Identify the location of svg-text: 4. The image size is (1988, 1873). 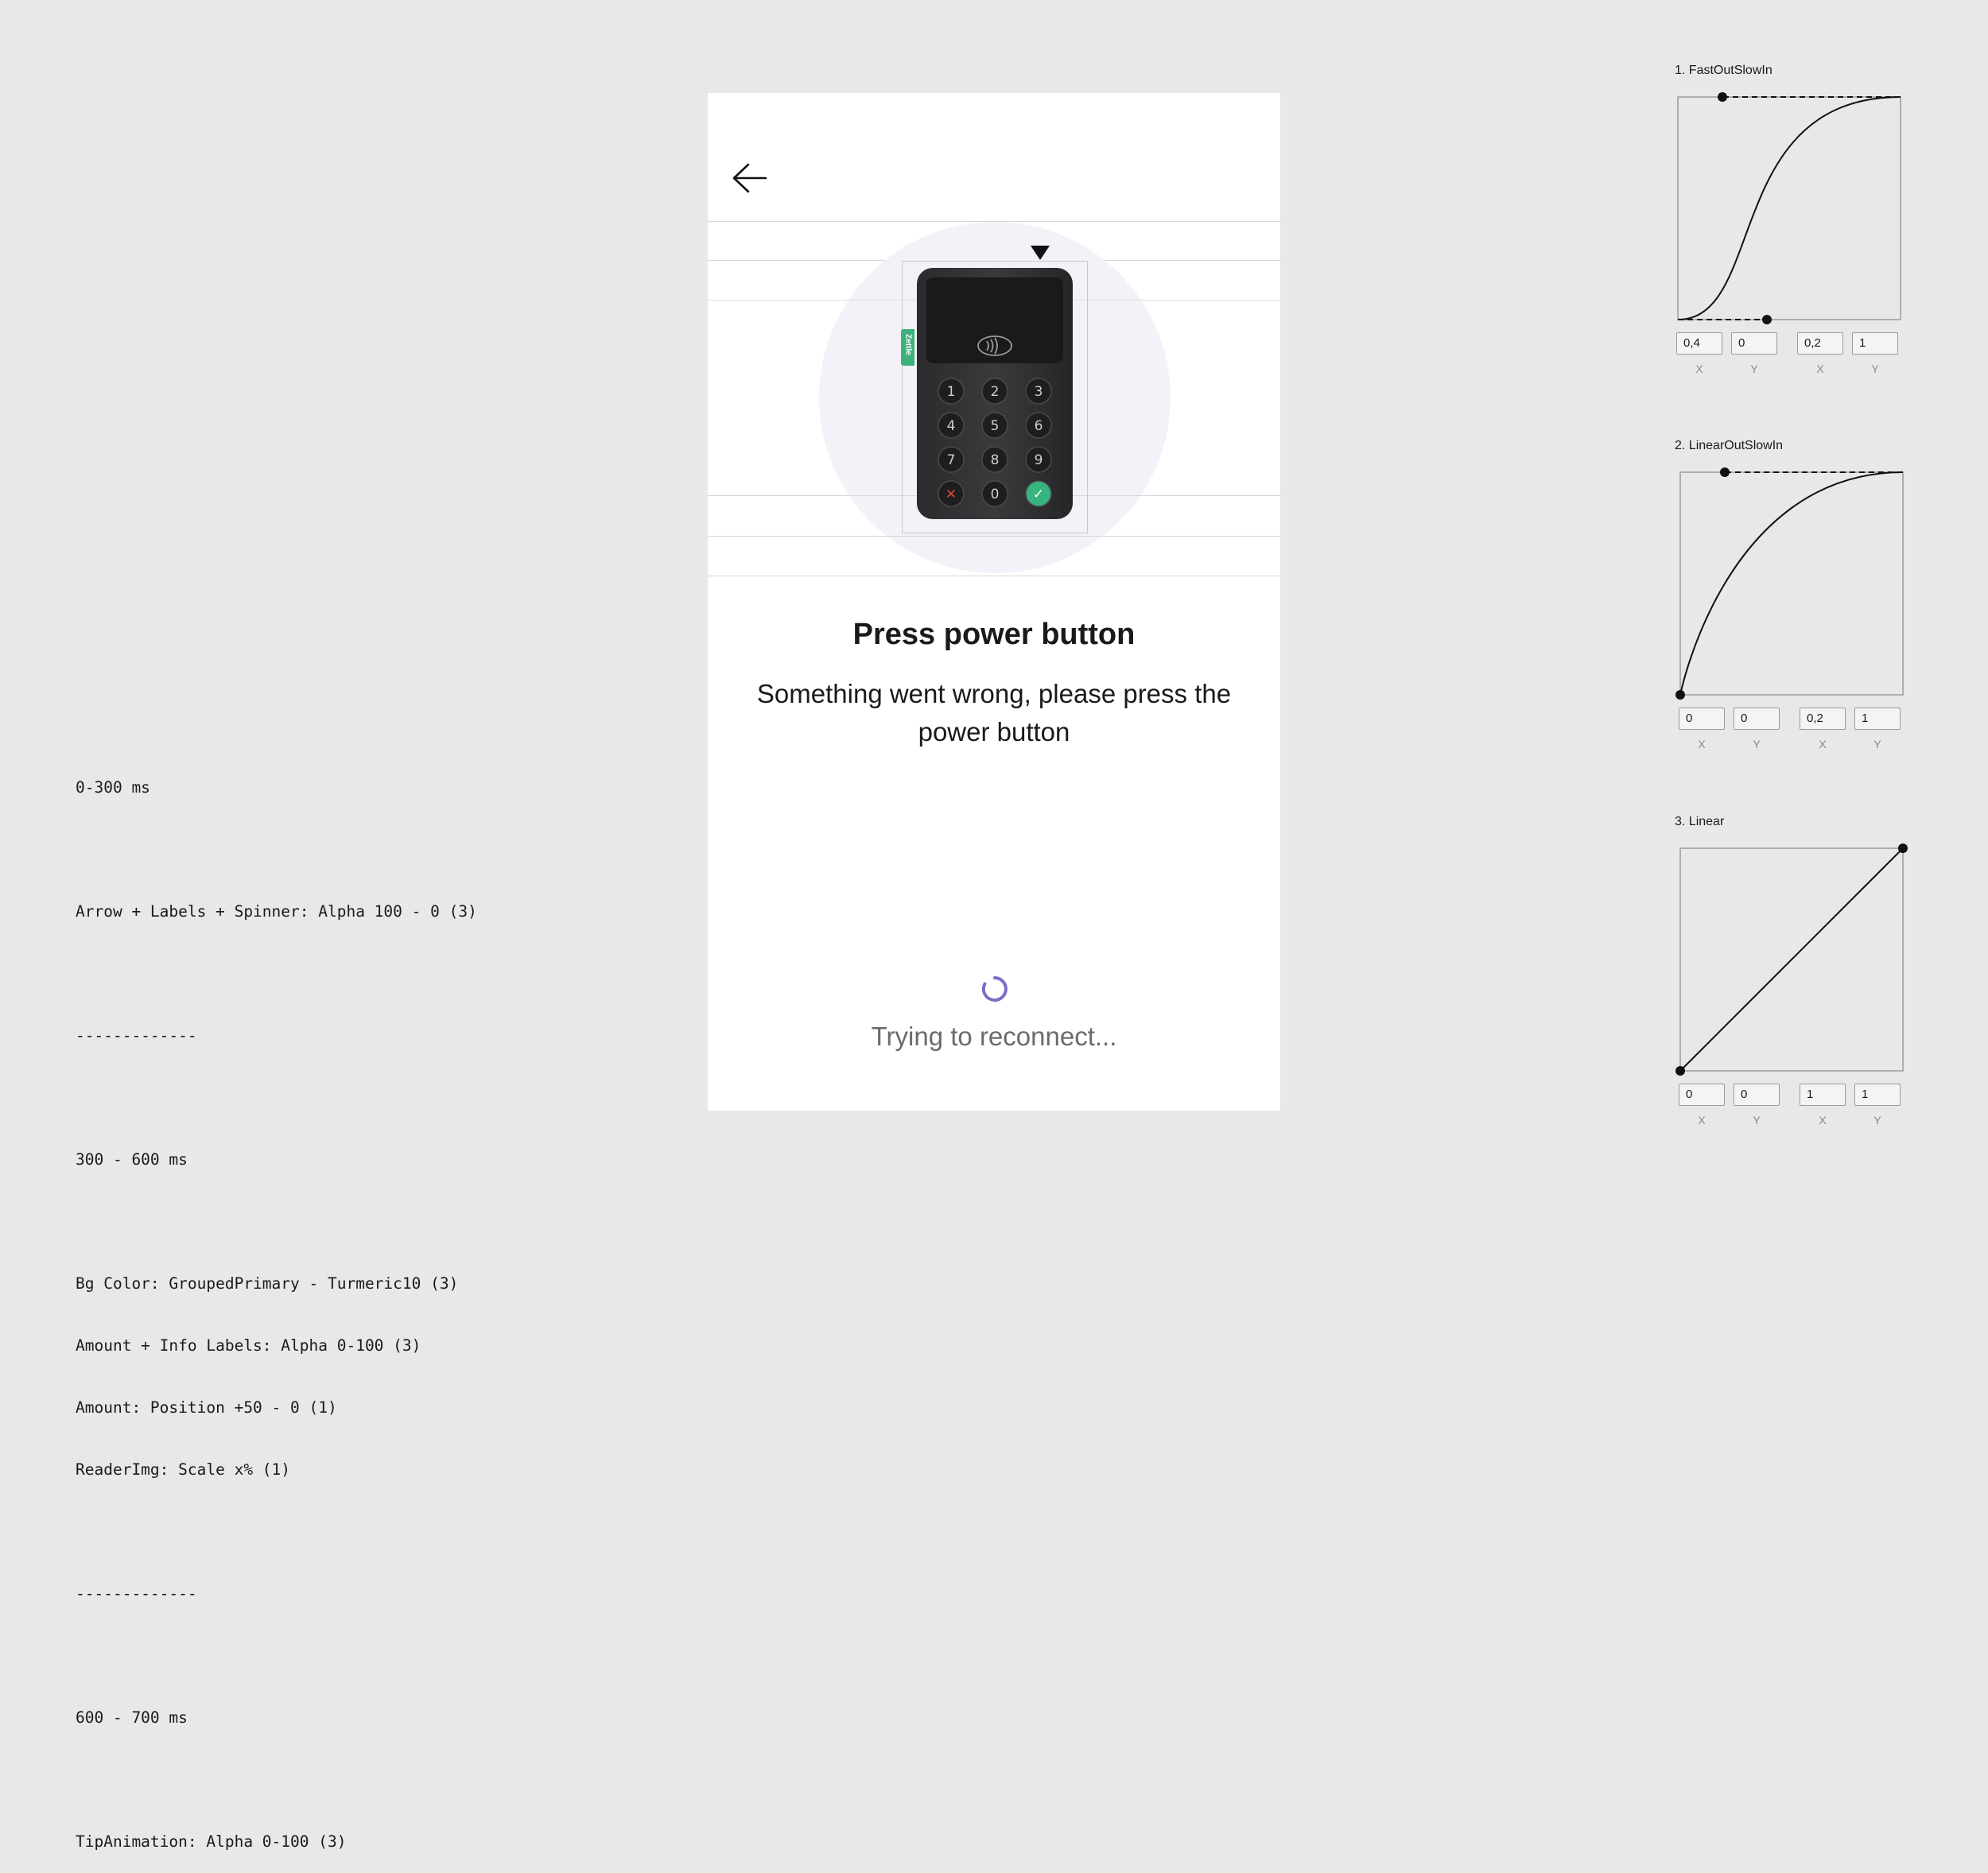
(951, 426).